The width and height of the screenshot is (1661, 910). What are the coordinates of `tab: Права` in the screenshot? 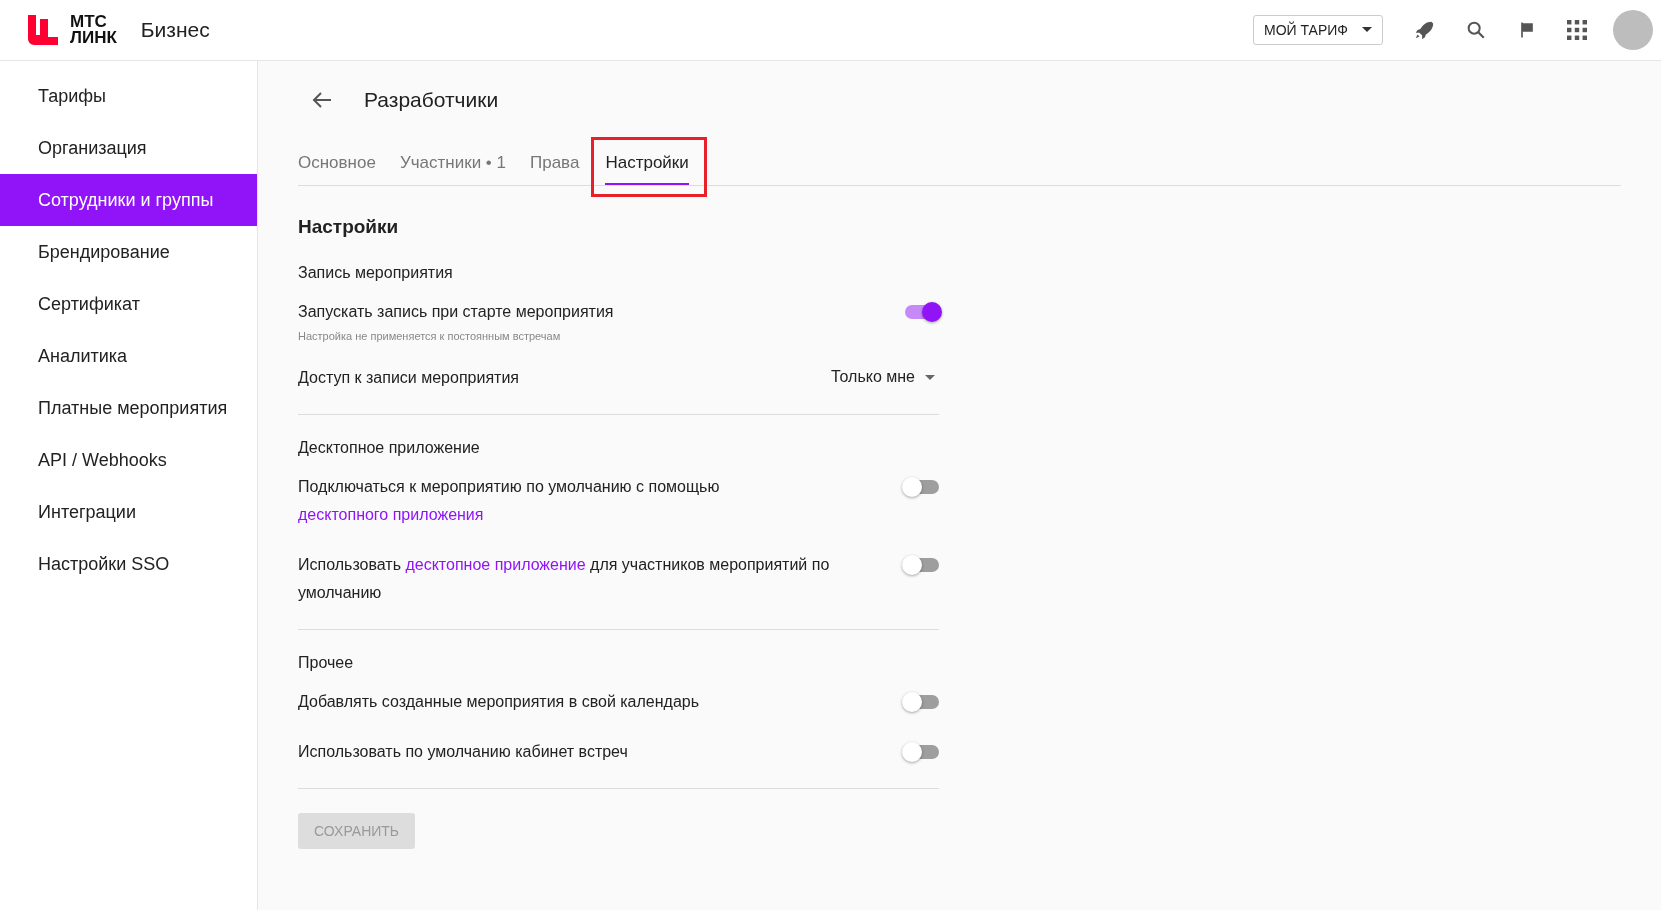 It's located at (555, 163).